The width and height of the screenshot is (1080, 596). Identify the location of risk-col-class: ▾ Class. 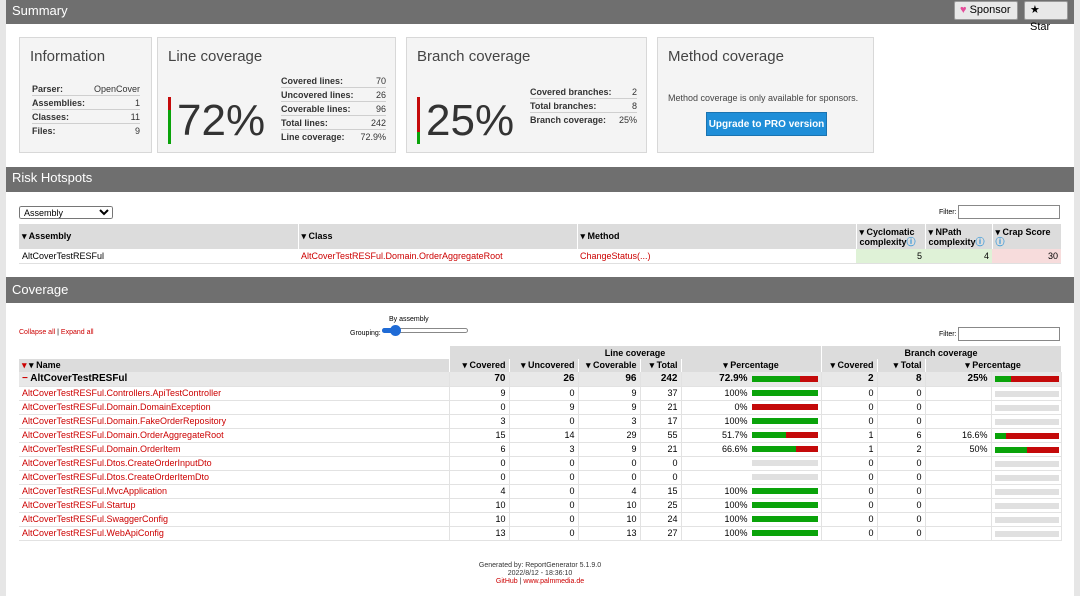
(438, 236).